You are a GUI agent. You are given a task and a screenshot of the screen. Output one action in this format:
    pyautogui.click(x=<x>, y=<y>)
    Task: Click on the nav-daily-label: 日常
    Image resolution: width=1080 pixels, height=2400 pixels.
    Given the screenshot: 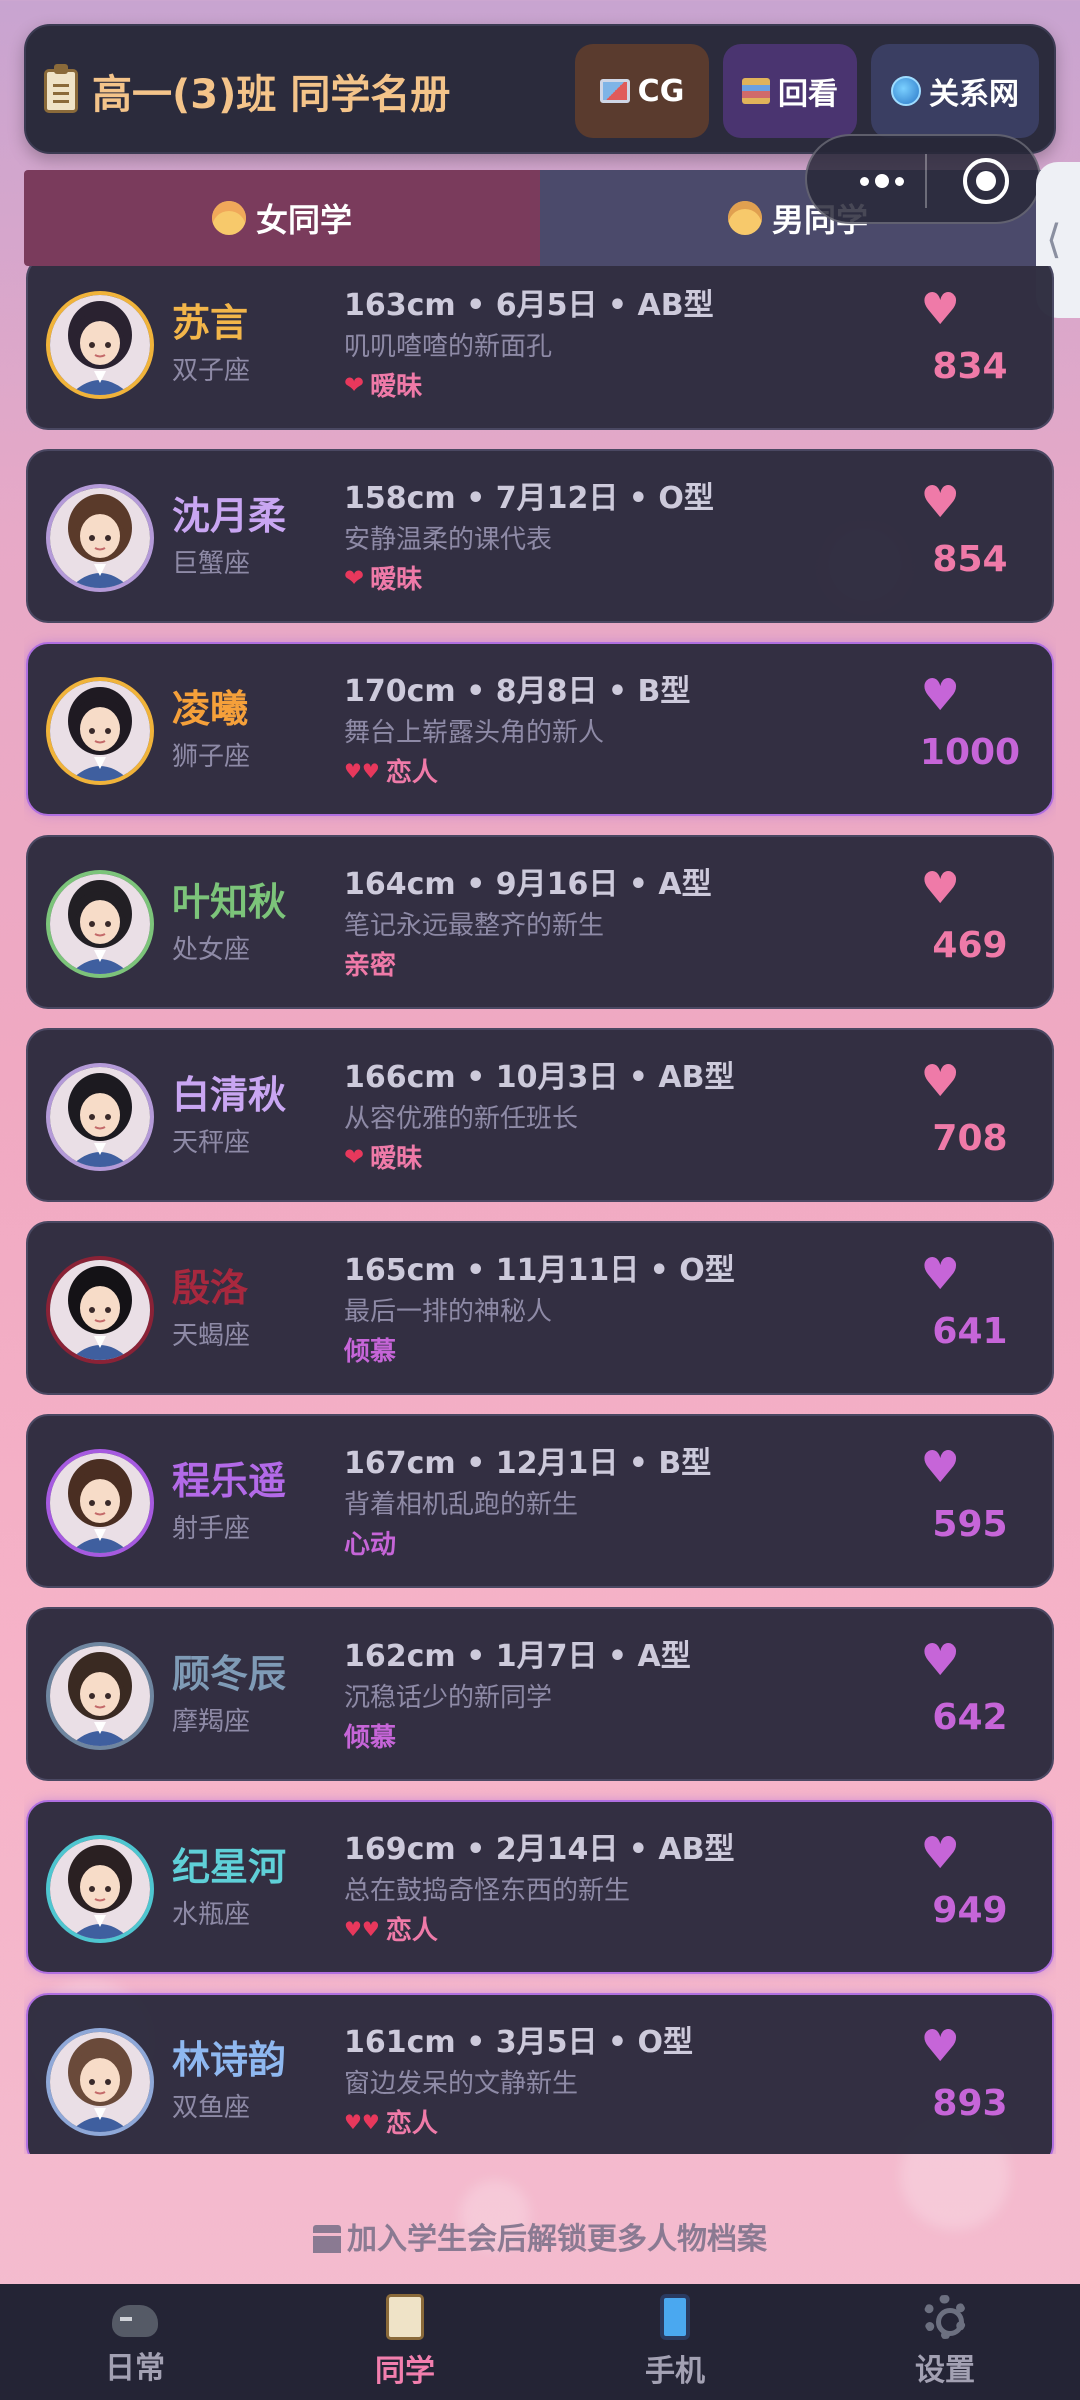 What is the action you would take?
    pyautogui.click(x=135, y=2368)
    